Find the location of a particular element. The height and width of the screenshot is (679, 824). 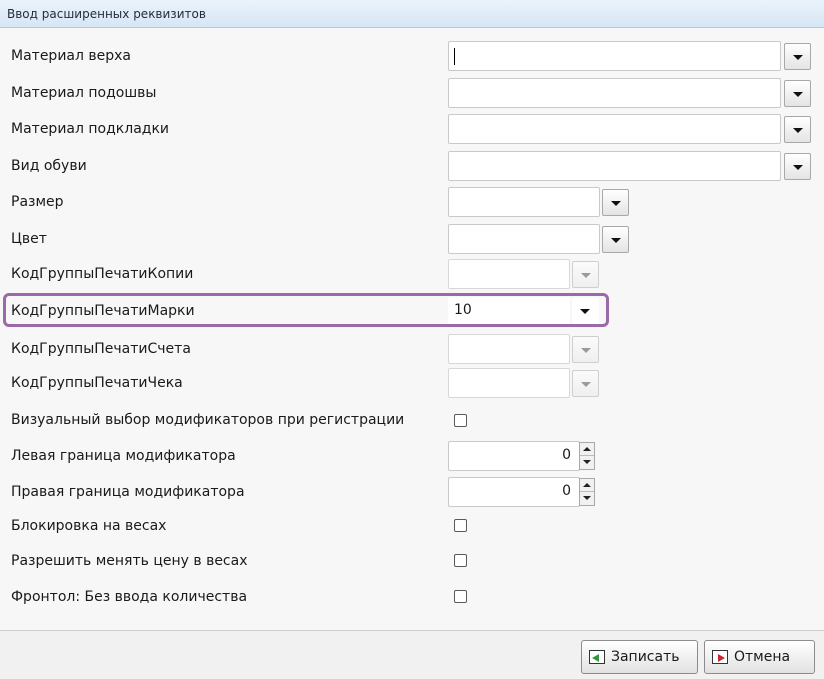

scale-lock-checkbox is located at coordinates (460, 525).